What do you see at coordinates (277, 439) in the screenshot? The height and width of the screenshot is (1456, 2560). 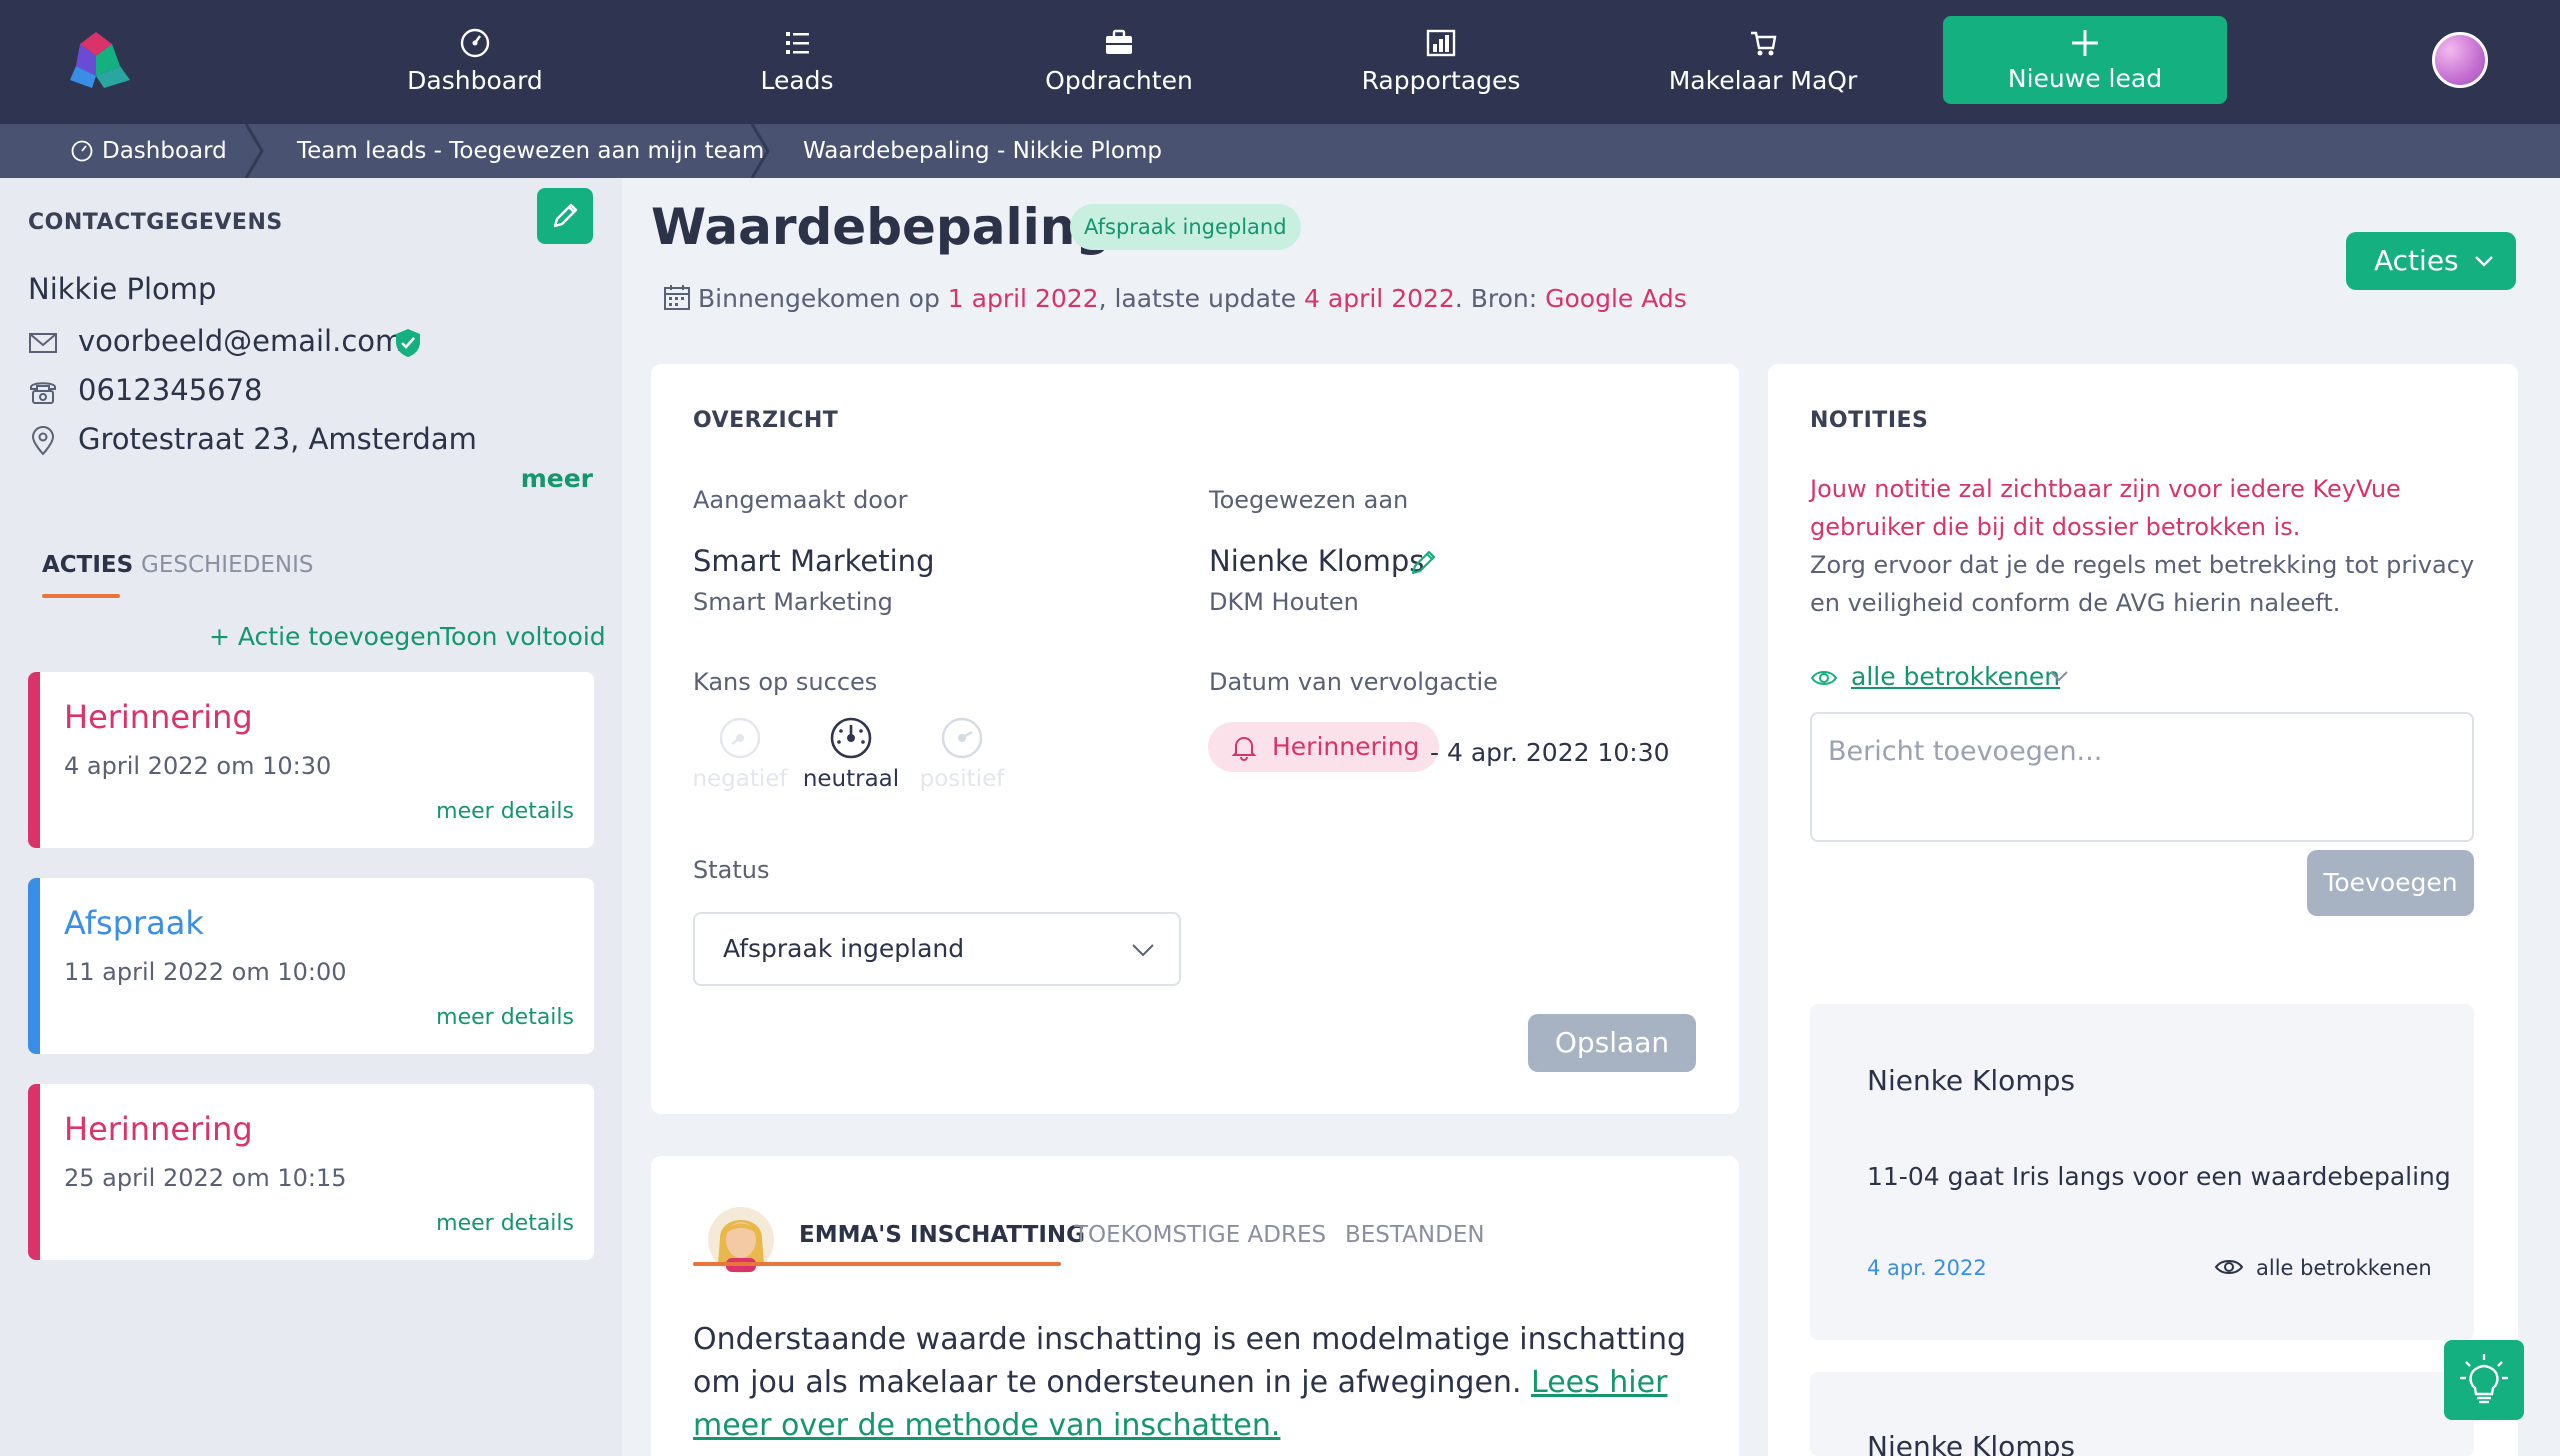 I see `contact-address: Grotestraat 23, Amsterdam` at bounding box center [277, 439].